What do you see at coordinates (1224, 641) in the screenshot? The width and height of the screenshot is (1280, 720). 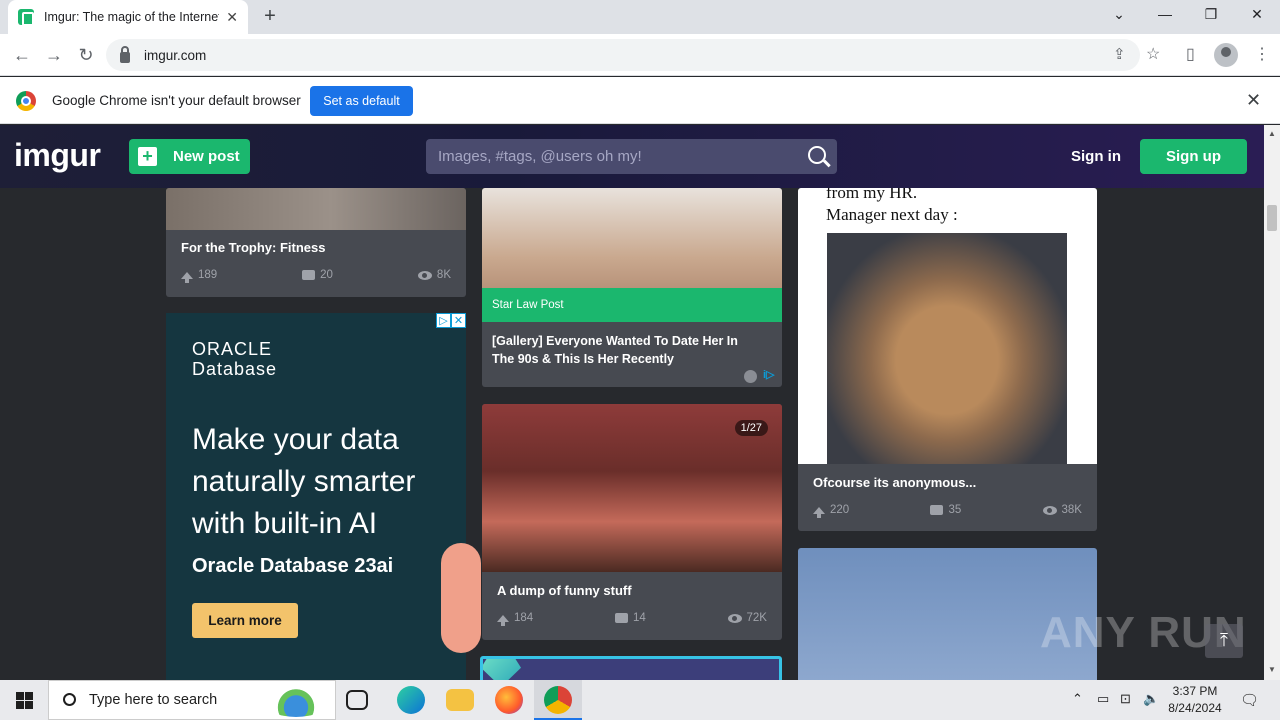 I see `back-to-top-button: ⤒` at bounding box center [1224, 641].